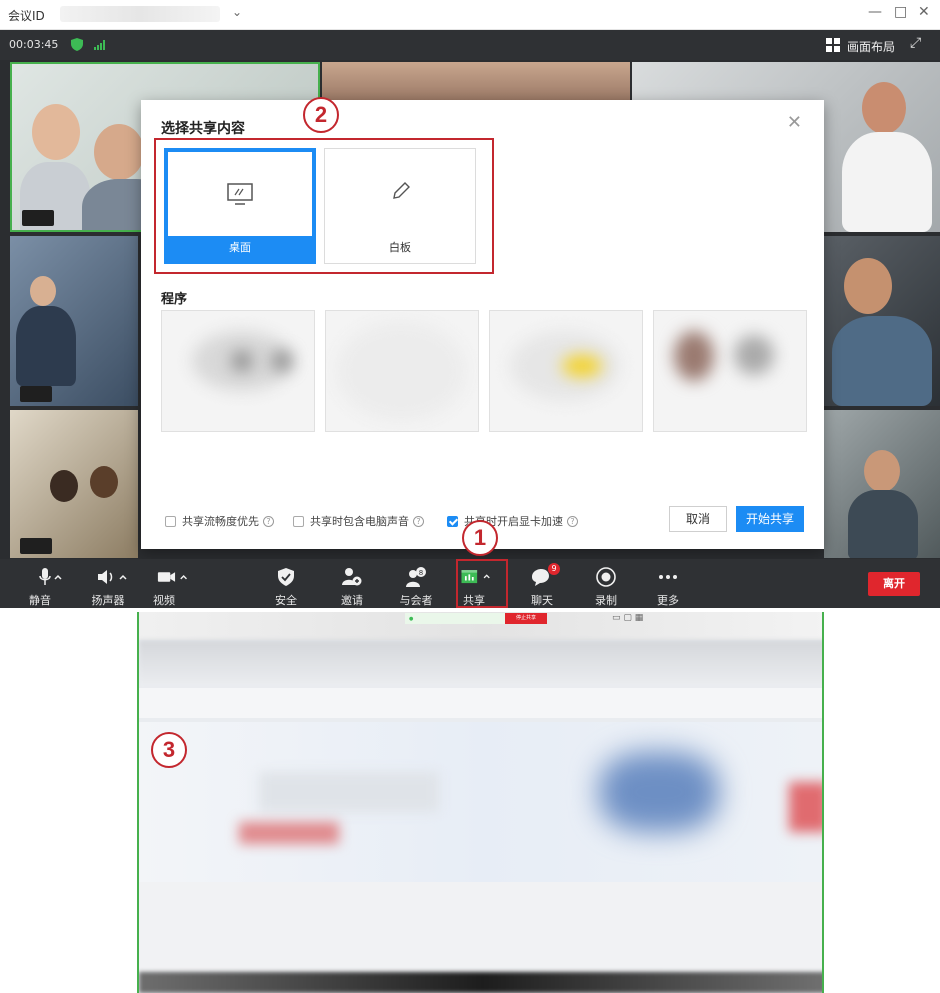 The height and width of the screenshot is (993, 940). What do you see at coordinates (542, 600) in the screenshot?
I see `chat-label: 聊天` at bounding box center [542, 600].